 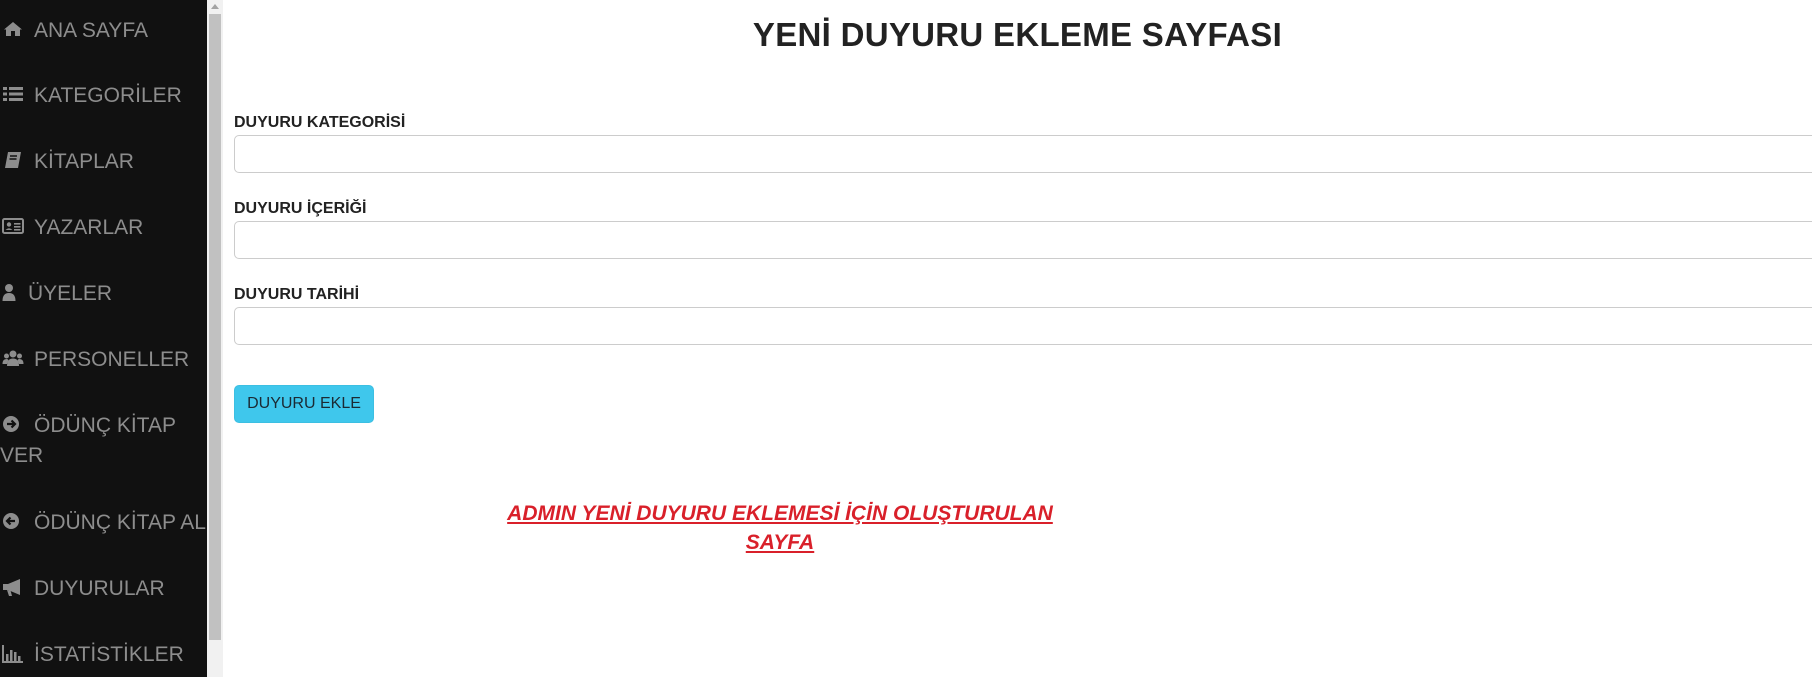 I want to click on sidebar-item-label: KATEGORİLER, so click(x=108, y=95).